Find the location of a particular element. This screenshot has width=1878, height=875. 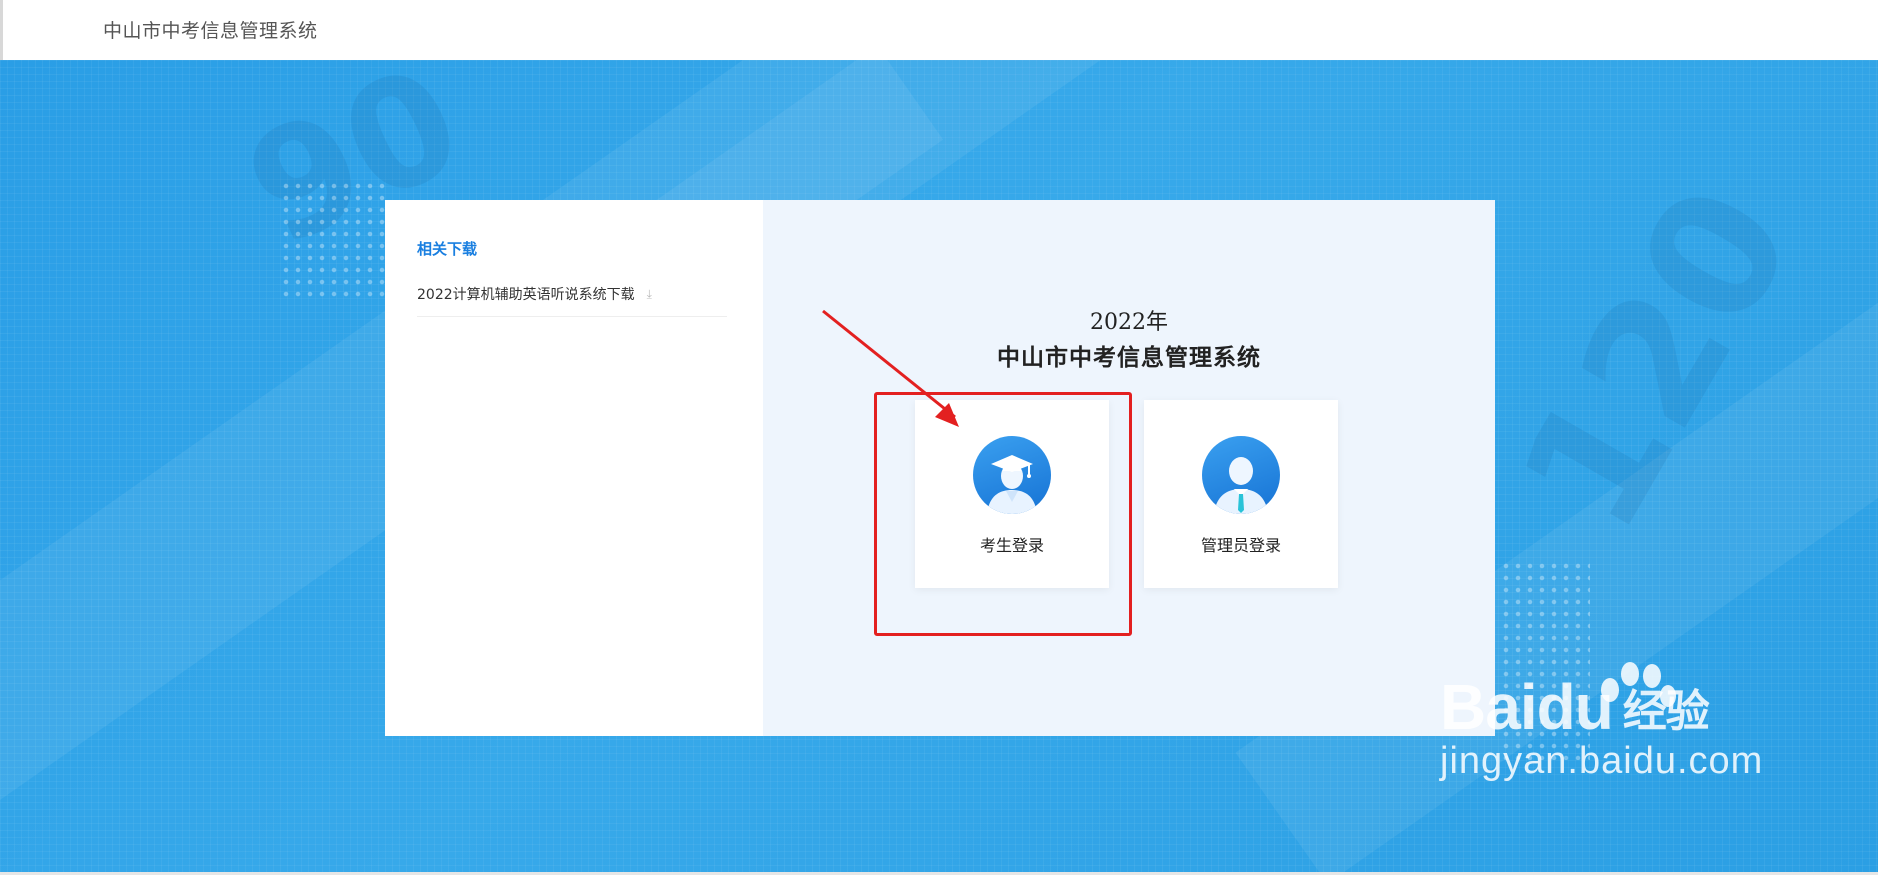

admin-login-label: 管理员登录 is located at coordinates (1240, 545).